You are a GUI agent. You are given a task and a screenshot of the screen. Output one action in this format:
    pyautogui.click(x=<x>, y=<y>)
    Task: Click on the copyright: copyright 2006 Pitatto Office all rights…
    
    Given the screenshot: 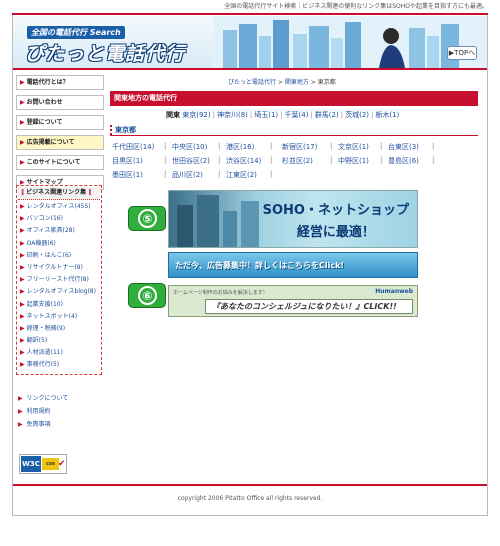 What is the action you would take?
    pyautogui.click(x=250, y=498)
    